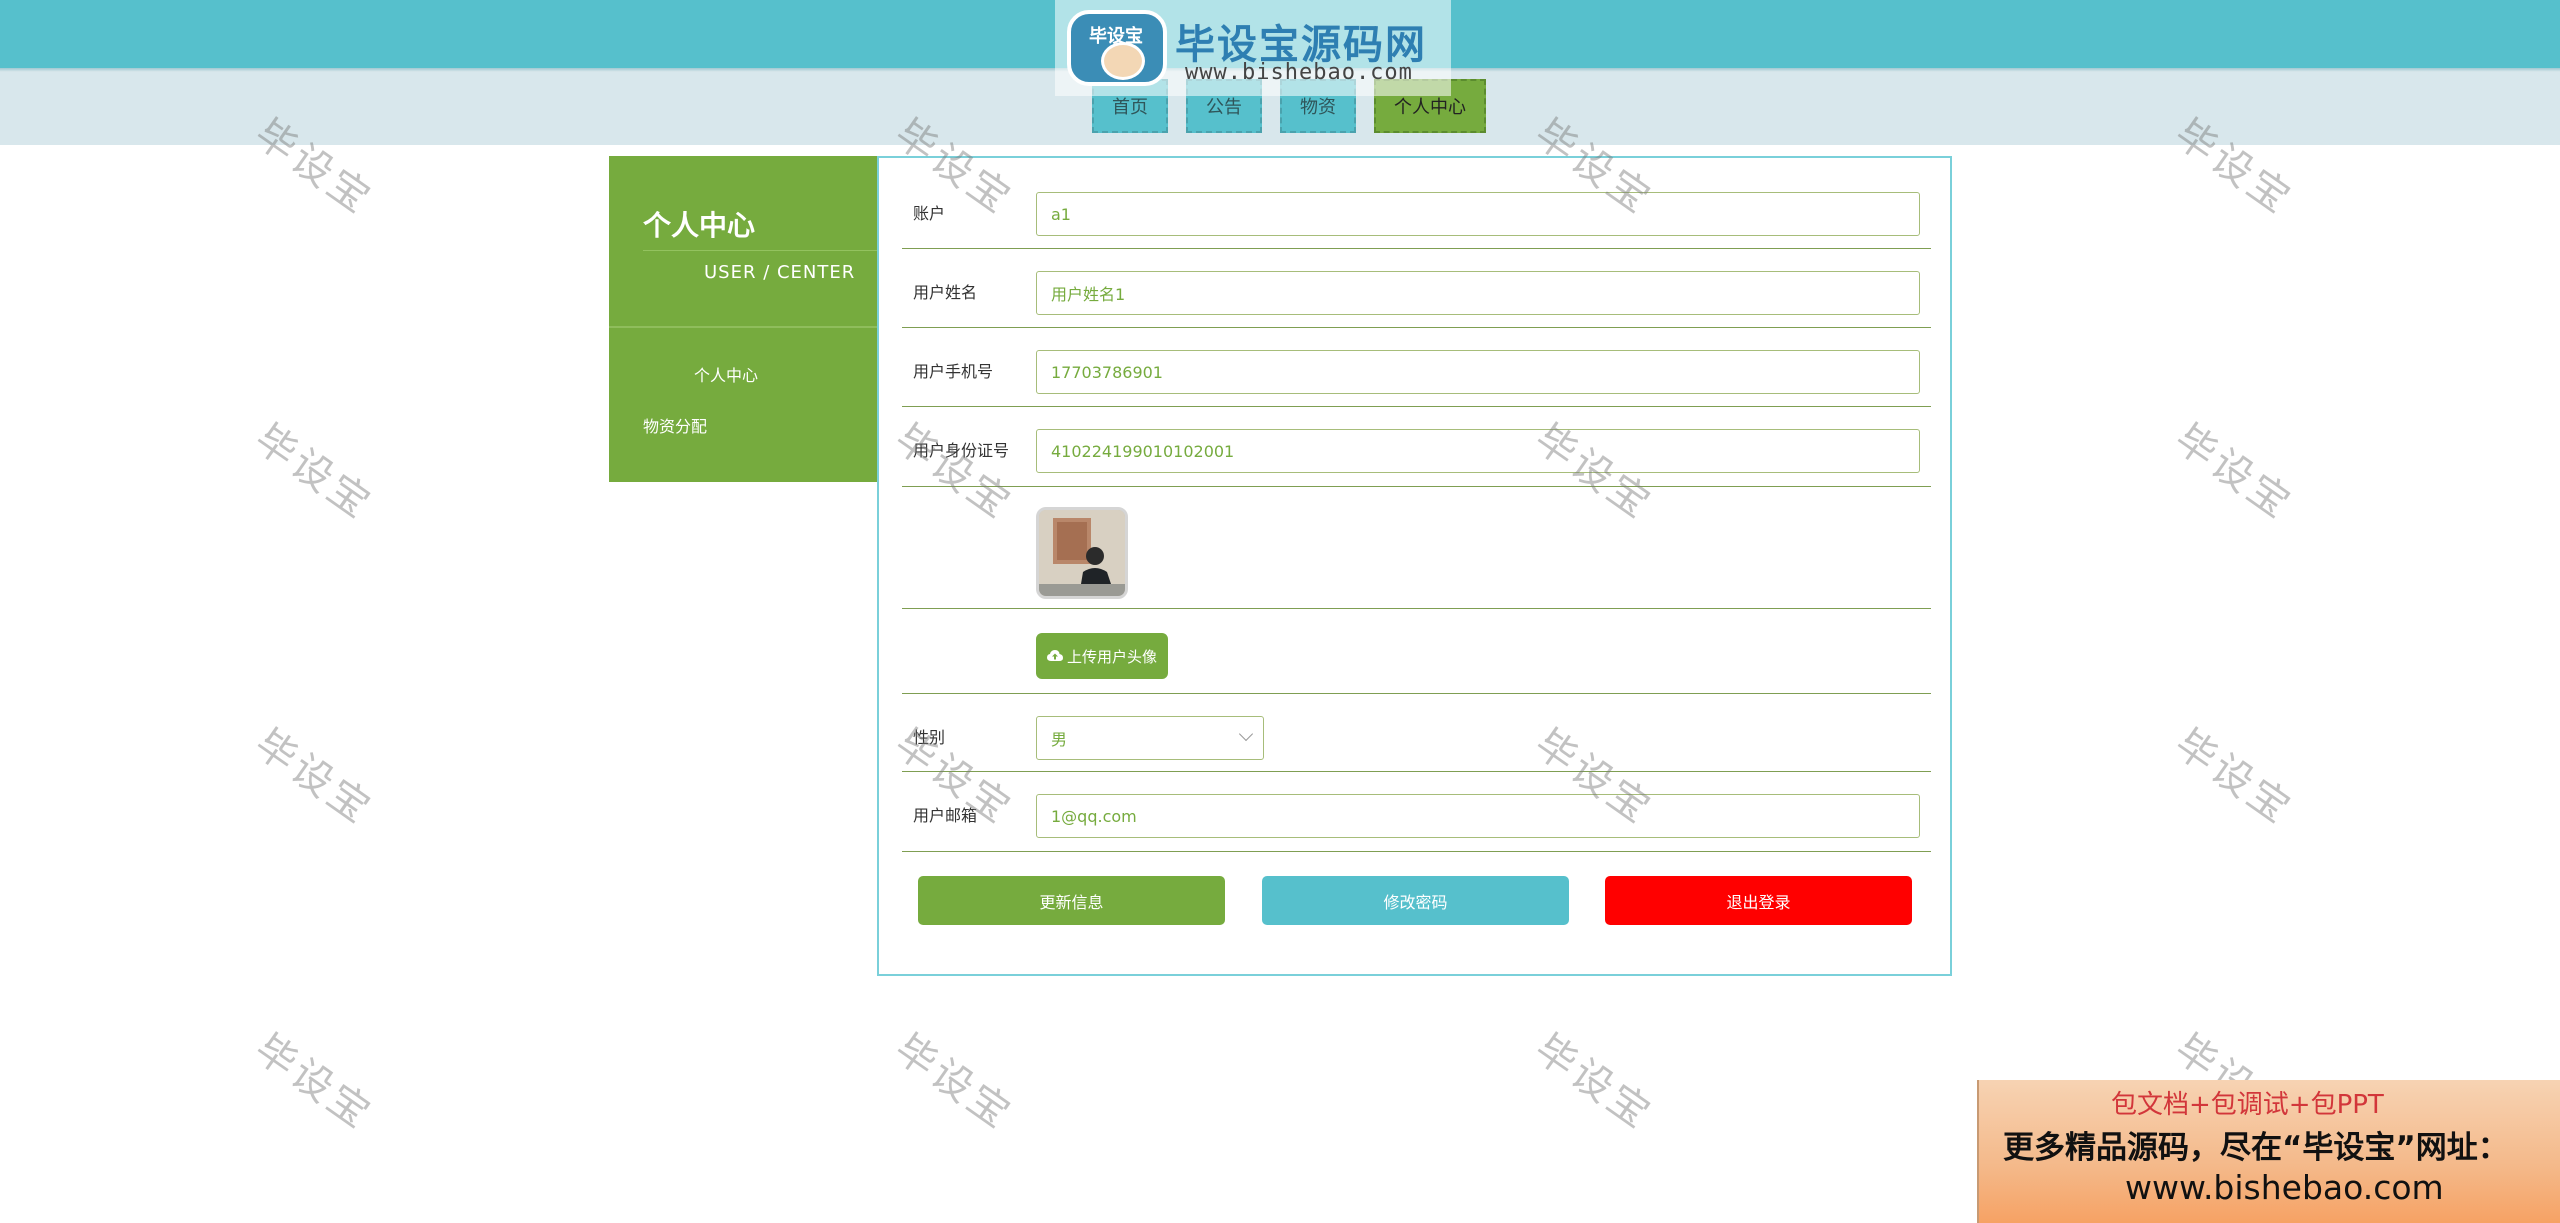  Describe the element at coordinates (945, 815) in the screenshot. I see `email-label: 用户邮箱` at that location.